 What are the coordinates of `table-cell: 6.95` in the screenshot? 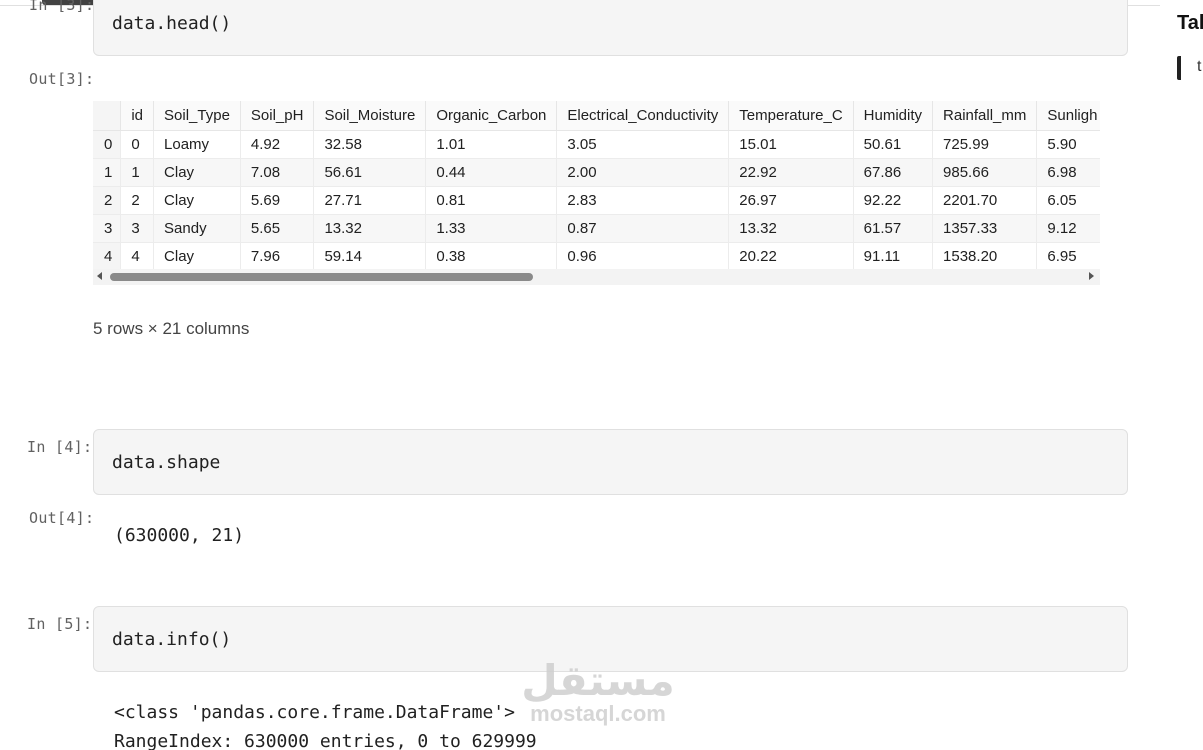 It's located at (1068, 256).